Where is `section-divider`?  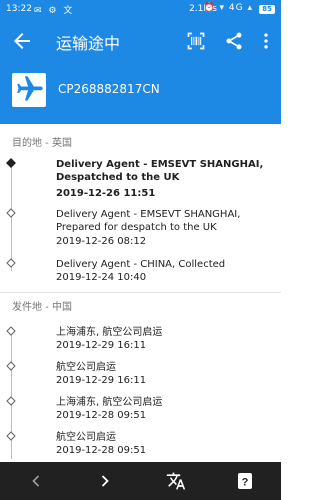
section-divider is located at coordinates (140, 292).